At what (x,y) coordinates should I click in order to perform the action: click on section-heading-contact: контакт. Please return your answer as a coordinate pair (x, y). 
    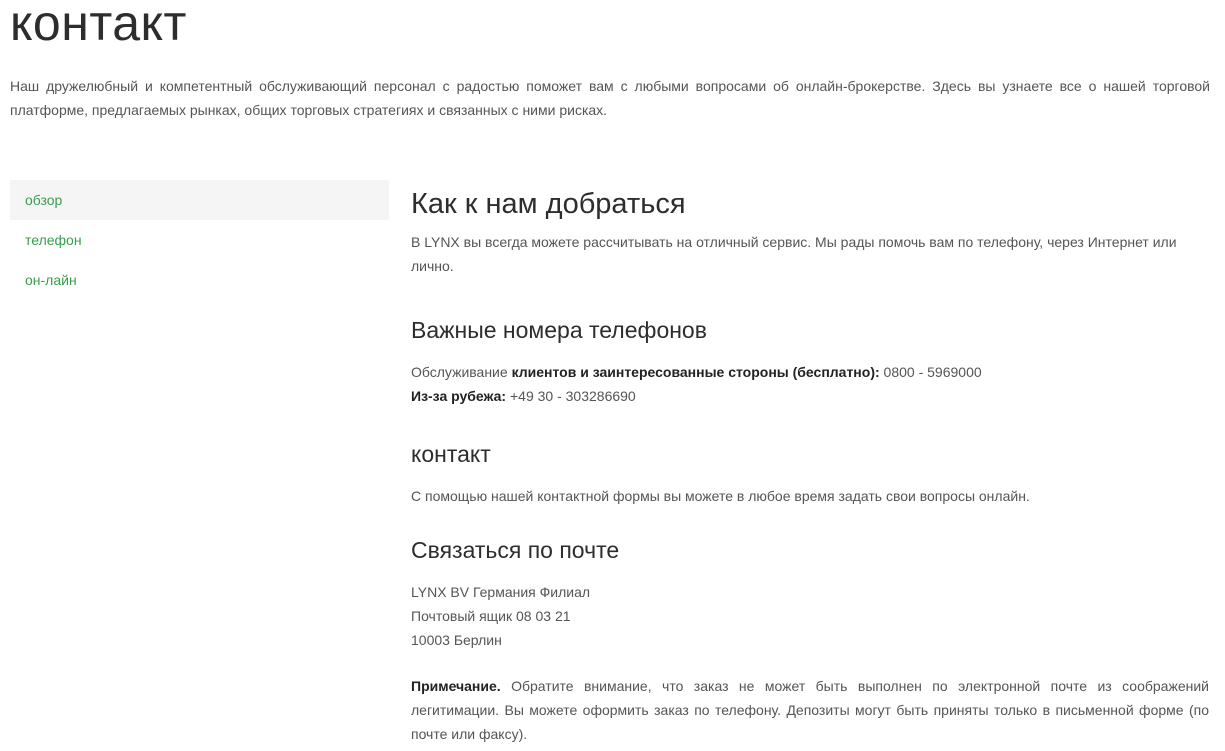
    Looking at the image, I should click on (451, 454).